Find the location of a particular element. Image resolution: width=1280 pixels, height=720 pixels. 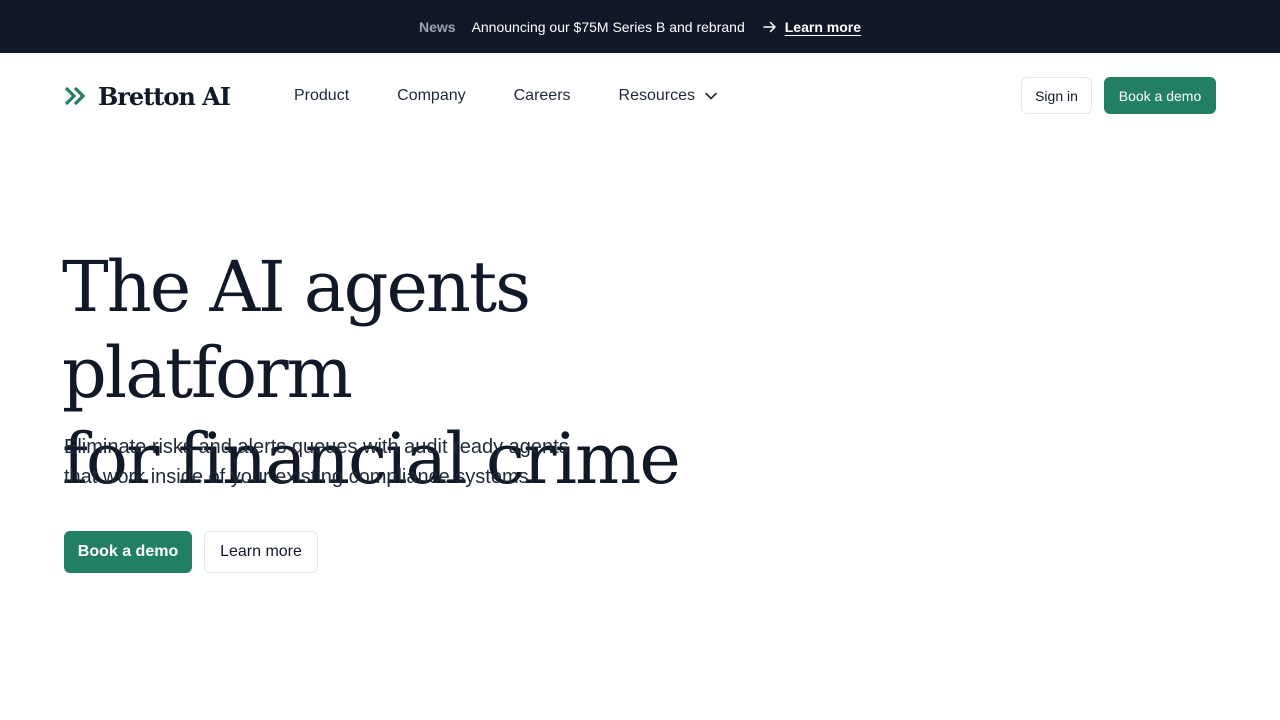

nav-item-label: Careers is located at coordinates (542, 95).